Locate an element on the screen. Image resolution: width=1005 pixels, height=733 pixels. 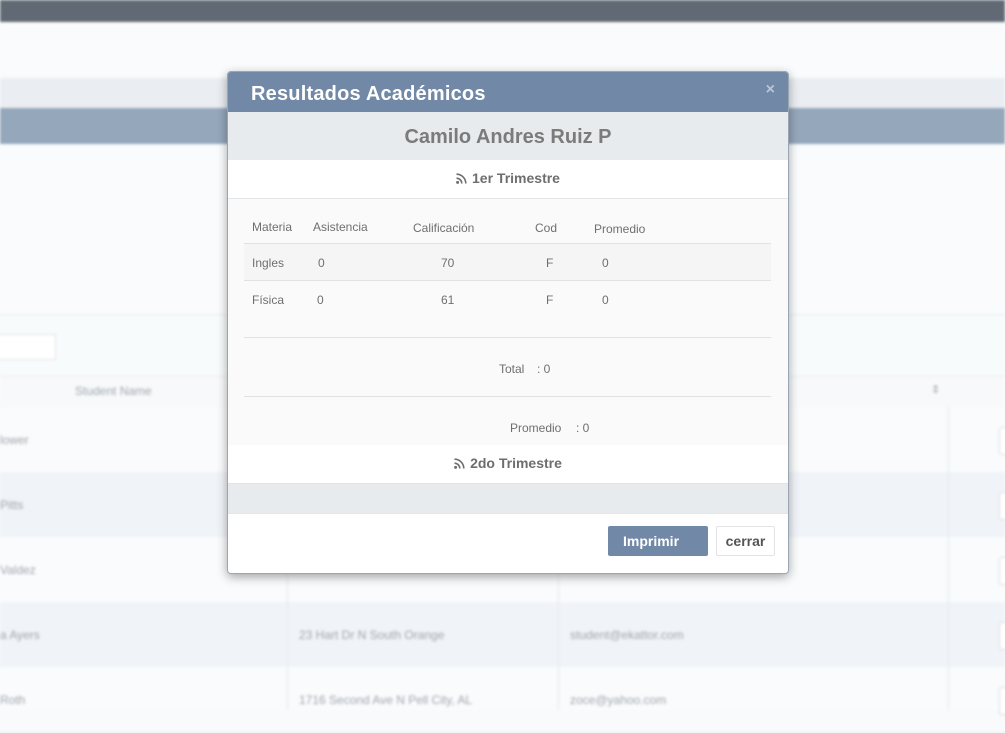
modal-footer: Imprimir cerrar is located at coordinates (508, 543).